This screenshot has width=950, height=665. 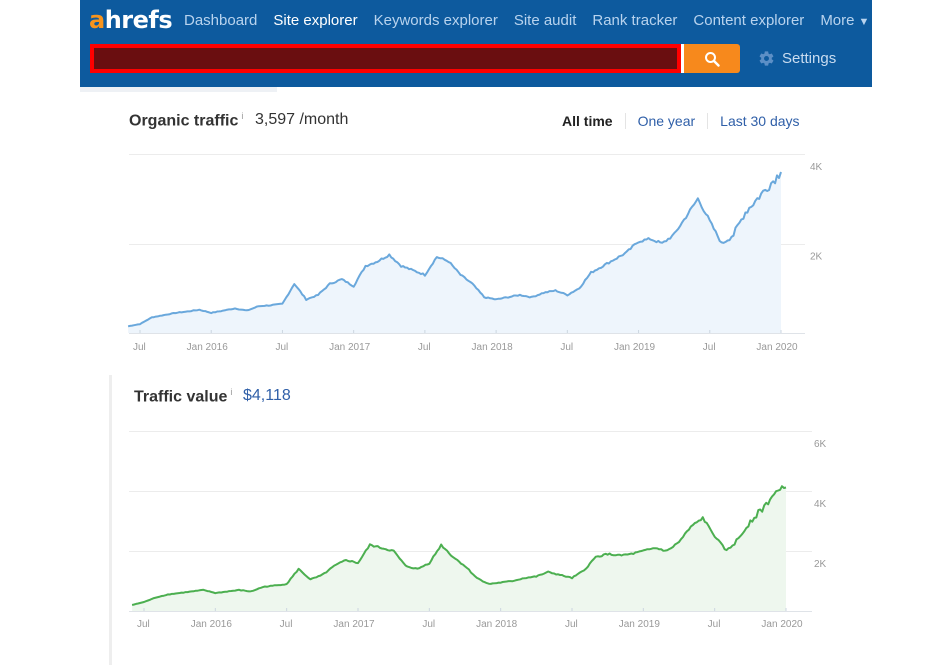 What do you see at coordinates (385, 58) in the screenshot?
I see `search-input-redacted` at bounding box center [385, 58].